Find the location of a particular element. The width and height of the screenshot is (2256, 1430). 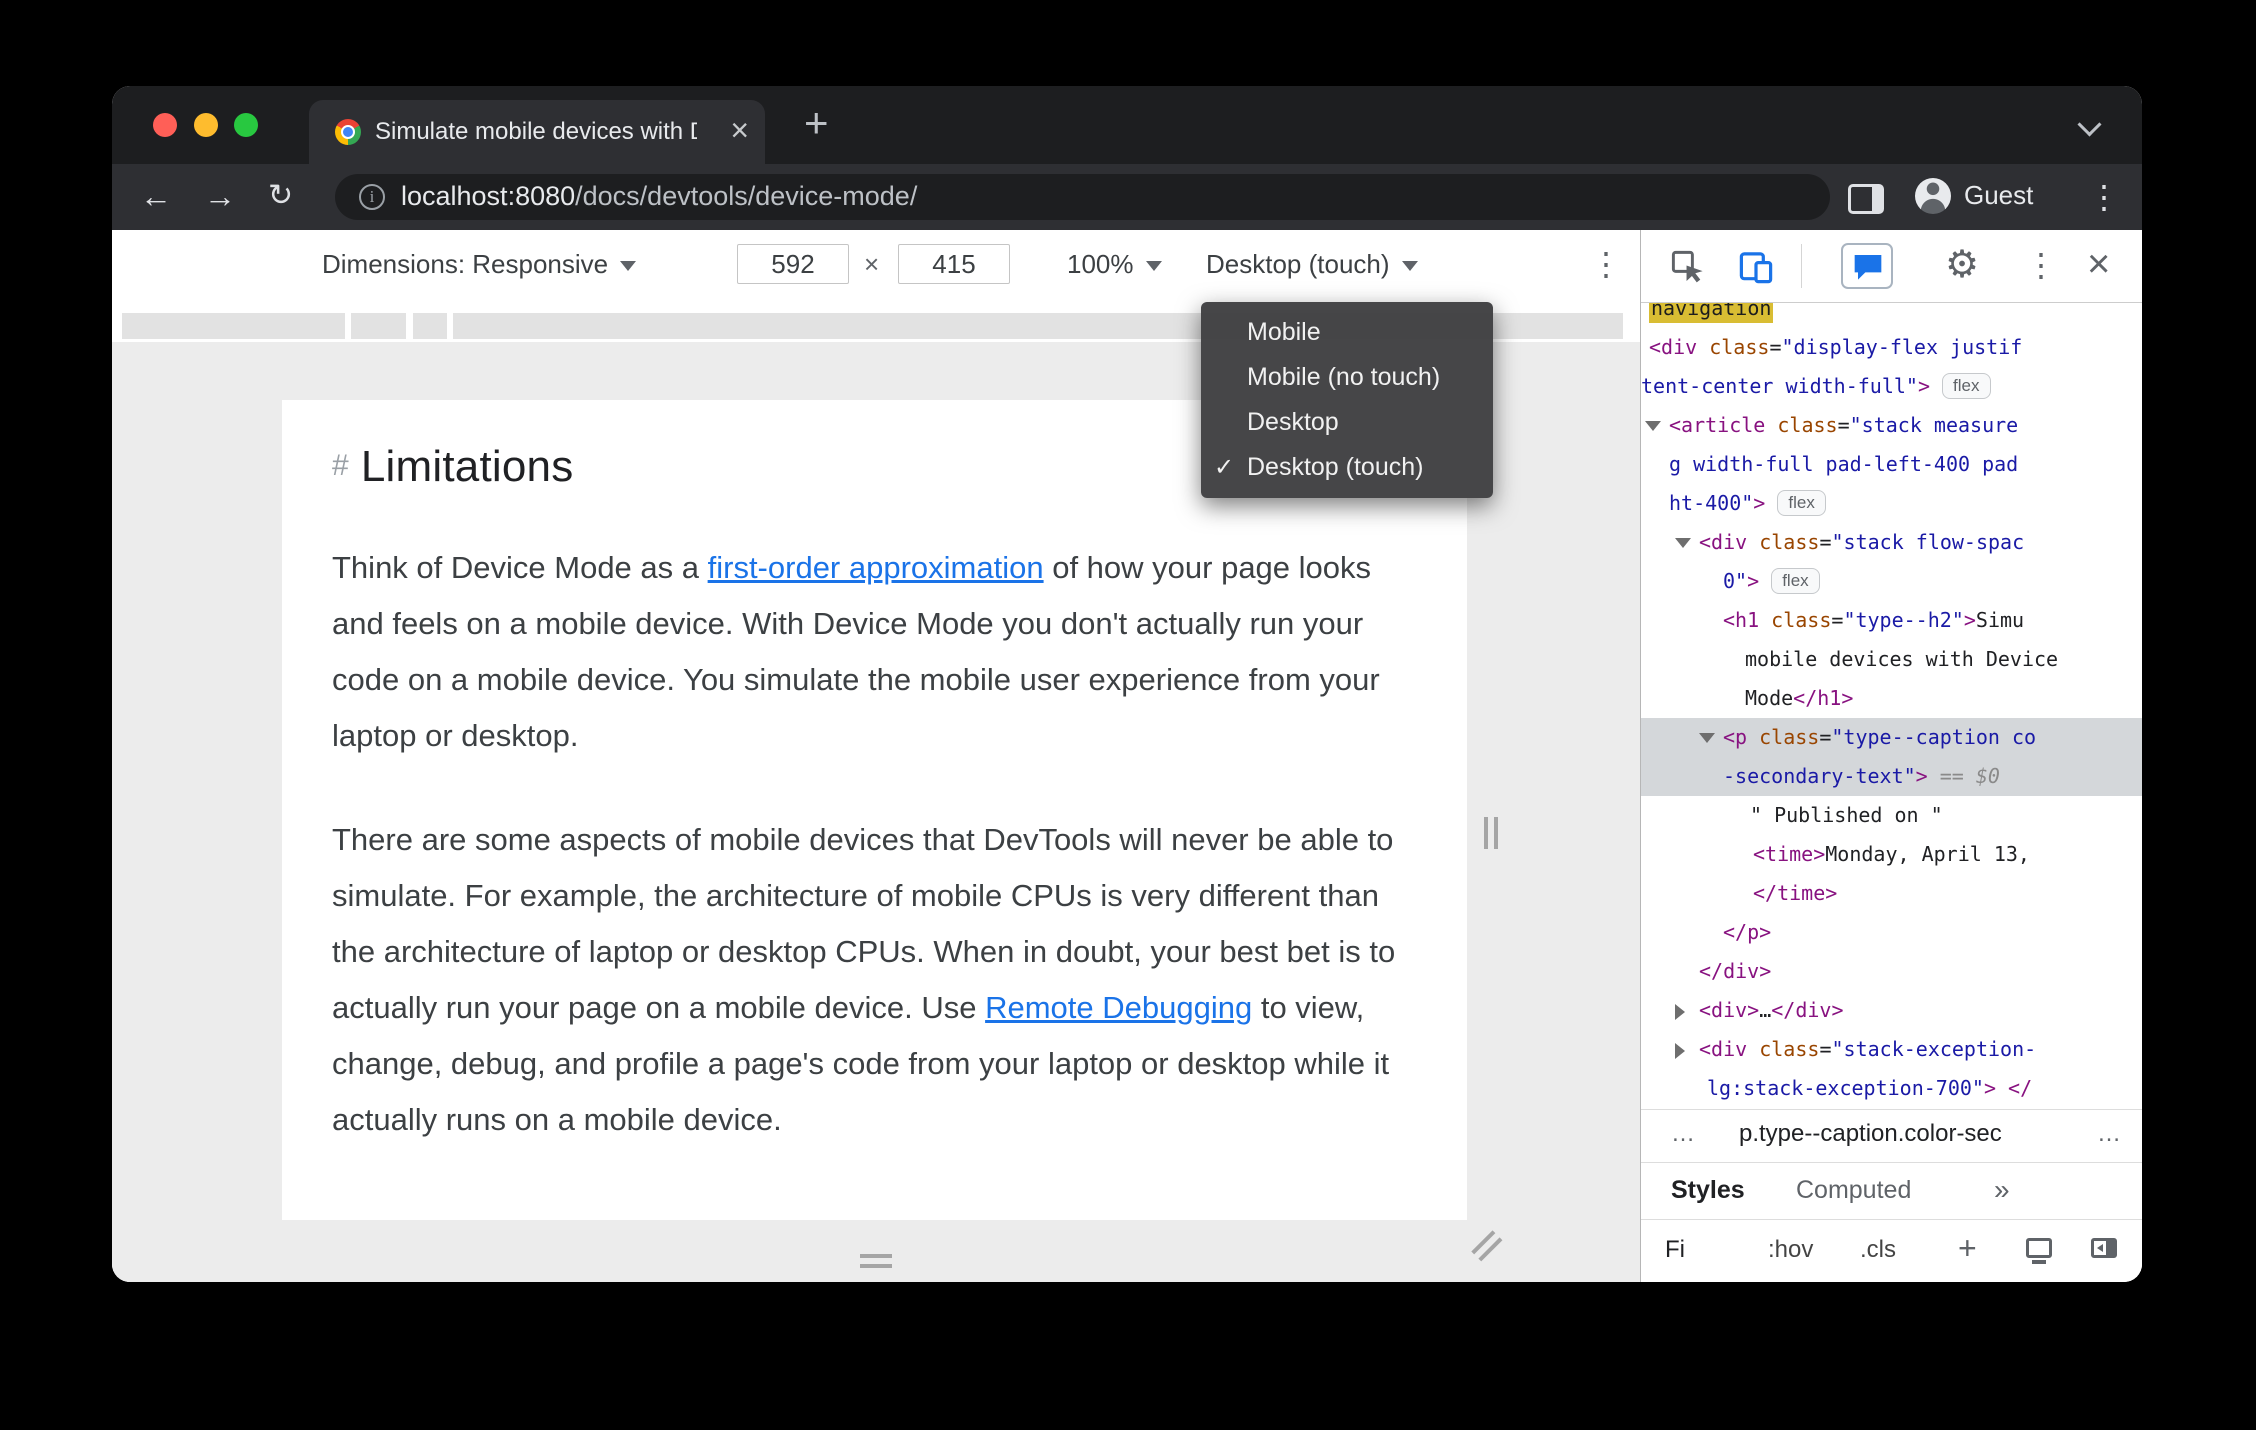

styles-filter-input: Fi is located at coordinates (1675, 1250).